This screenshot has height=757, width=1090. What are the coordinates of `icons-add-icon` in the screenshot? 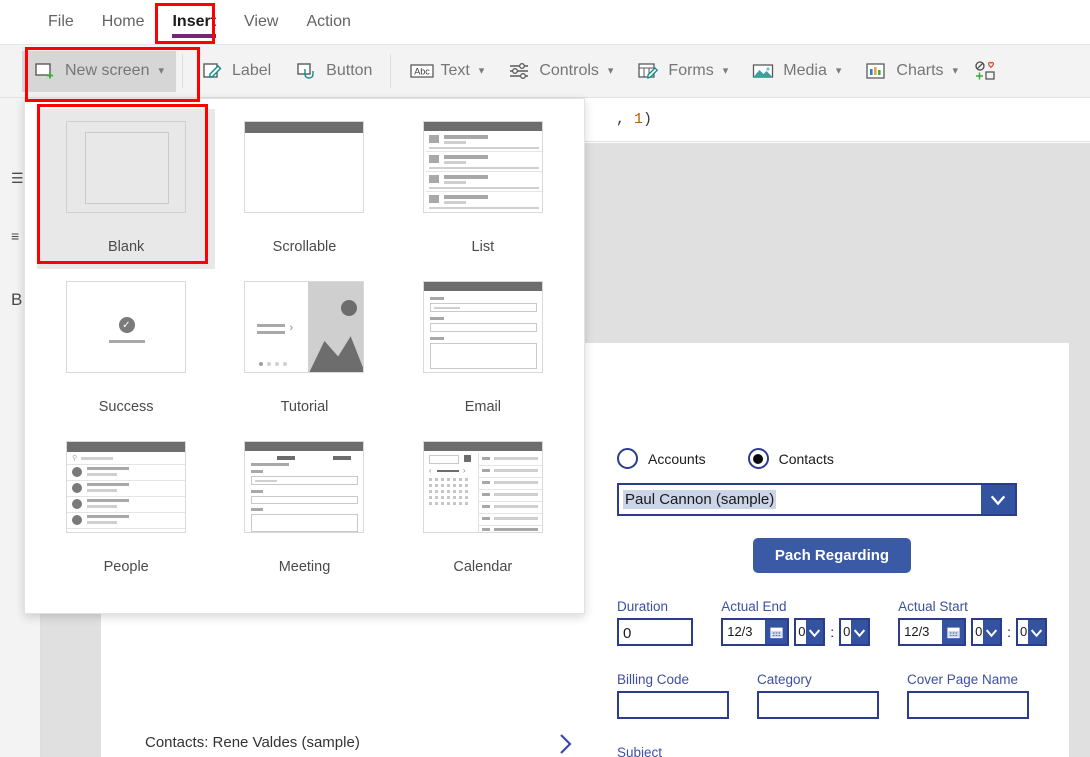 It's located at (985, 71).